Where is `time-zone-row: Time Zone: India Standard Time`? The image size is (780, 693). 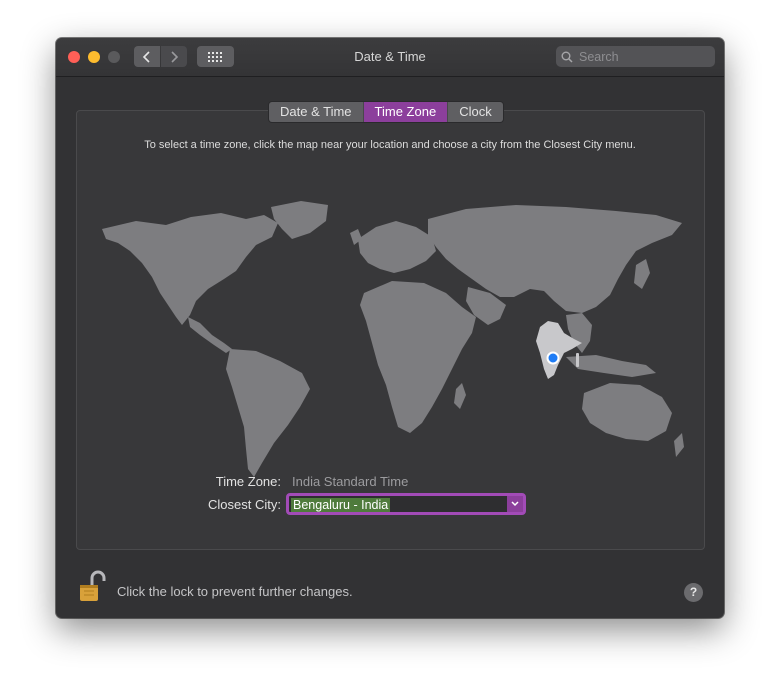 time-zone-row: Time Zone: India Standard Time is located at coordinates (390, 484).